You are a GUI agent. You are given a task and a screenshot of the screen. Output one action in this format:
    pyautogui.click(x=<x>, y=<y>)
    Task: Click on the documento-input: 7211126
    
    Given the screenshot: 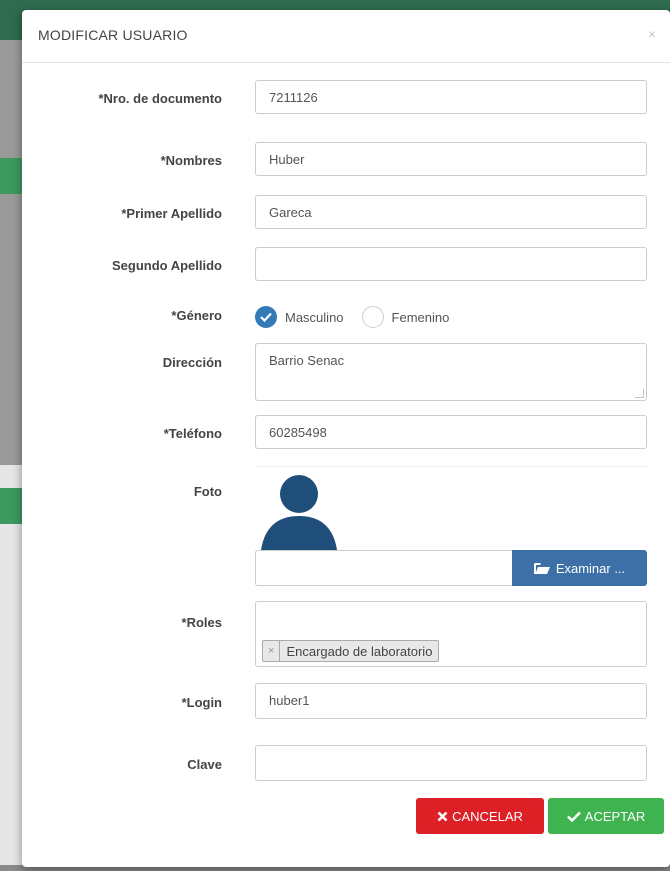 What is the action you would take?
    pyautogui.click(x=451, y=97)
    